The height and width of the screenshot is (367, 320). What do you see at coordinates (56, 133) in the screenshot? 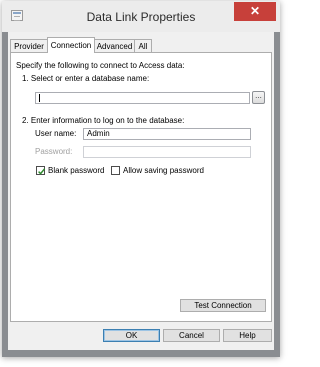
I see `username-label: User name:` at bounding box center [56, 133].